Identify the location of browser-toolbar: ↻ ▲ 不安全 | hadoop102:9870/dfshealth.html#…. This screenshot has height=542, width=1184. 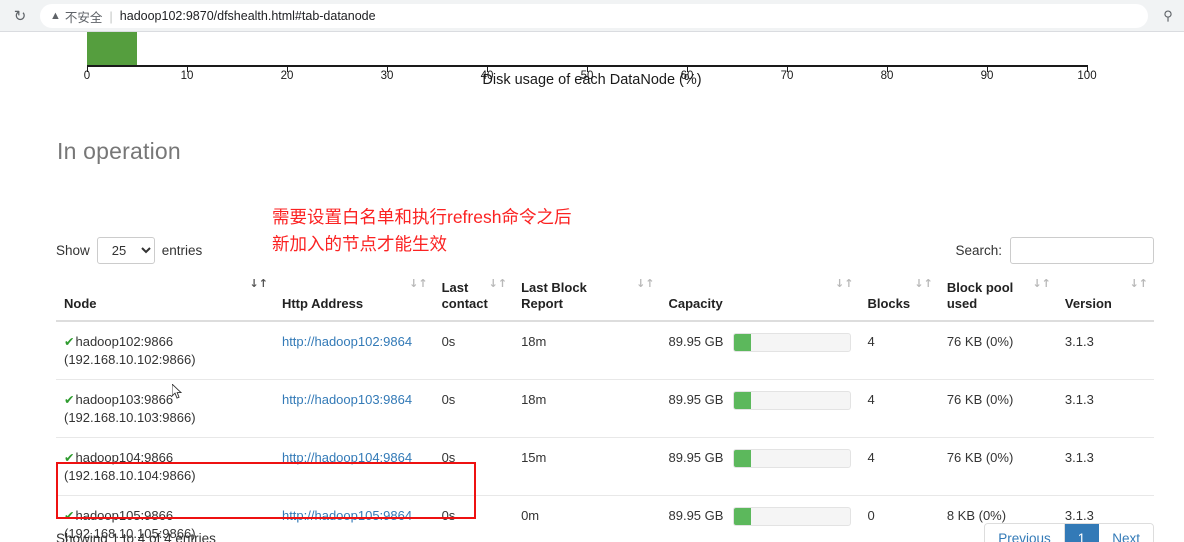
(592, 16).